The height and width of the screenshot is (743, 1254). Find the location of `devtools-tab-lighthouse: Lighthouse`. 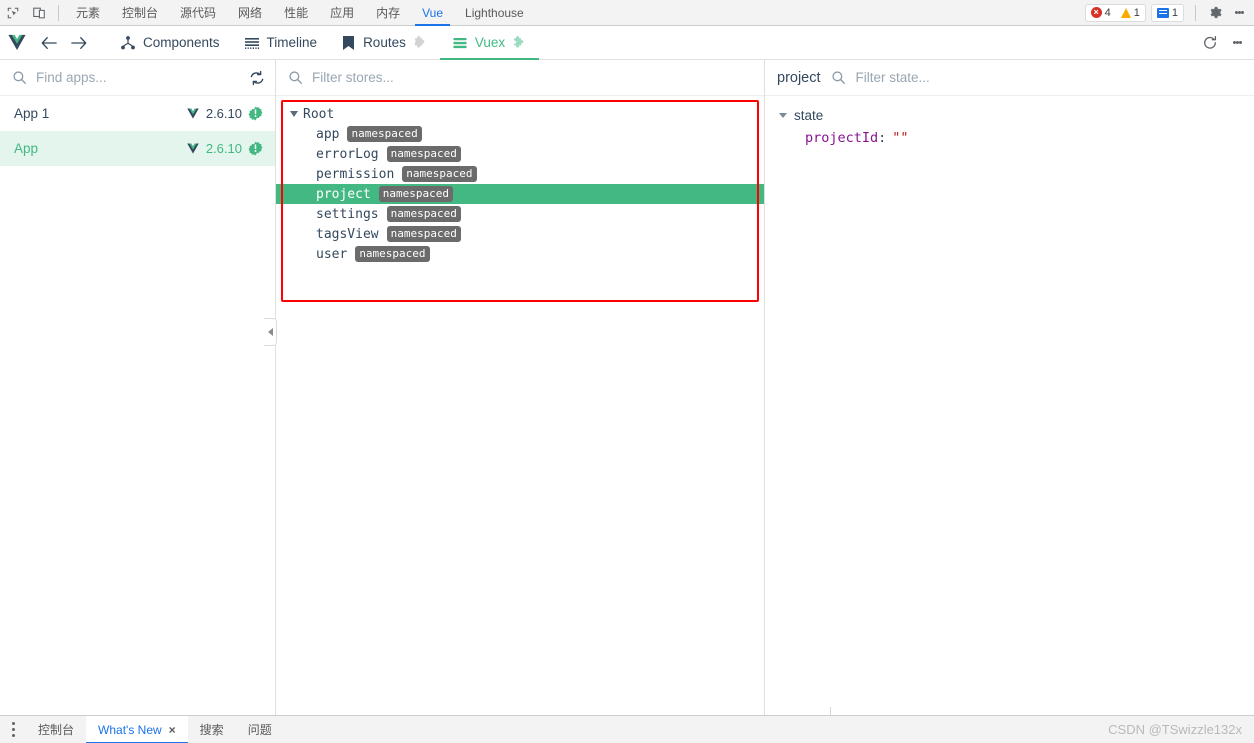

devtools-tab-lighthouse: Lighthouse is located at coordinates (494, 13).